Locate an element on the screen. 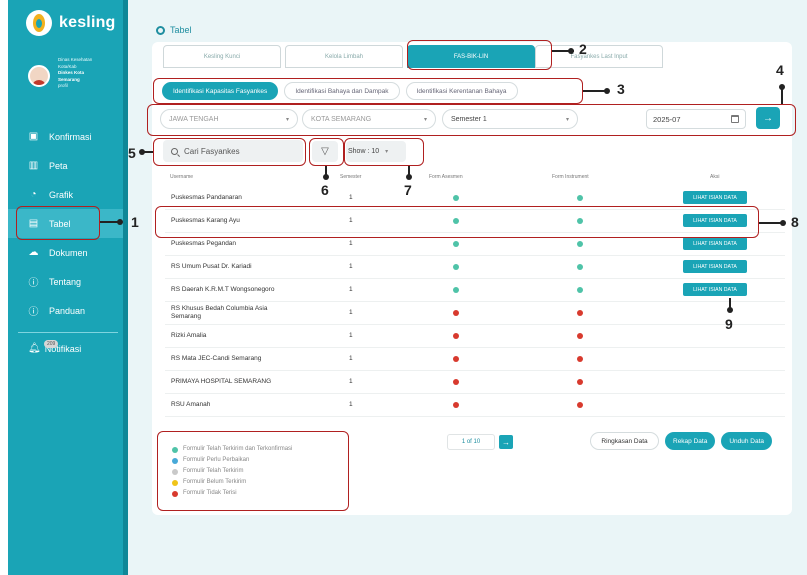 The image size is (807, 575). notification-count-badge: 209 is located at coordinates (51, 344).